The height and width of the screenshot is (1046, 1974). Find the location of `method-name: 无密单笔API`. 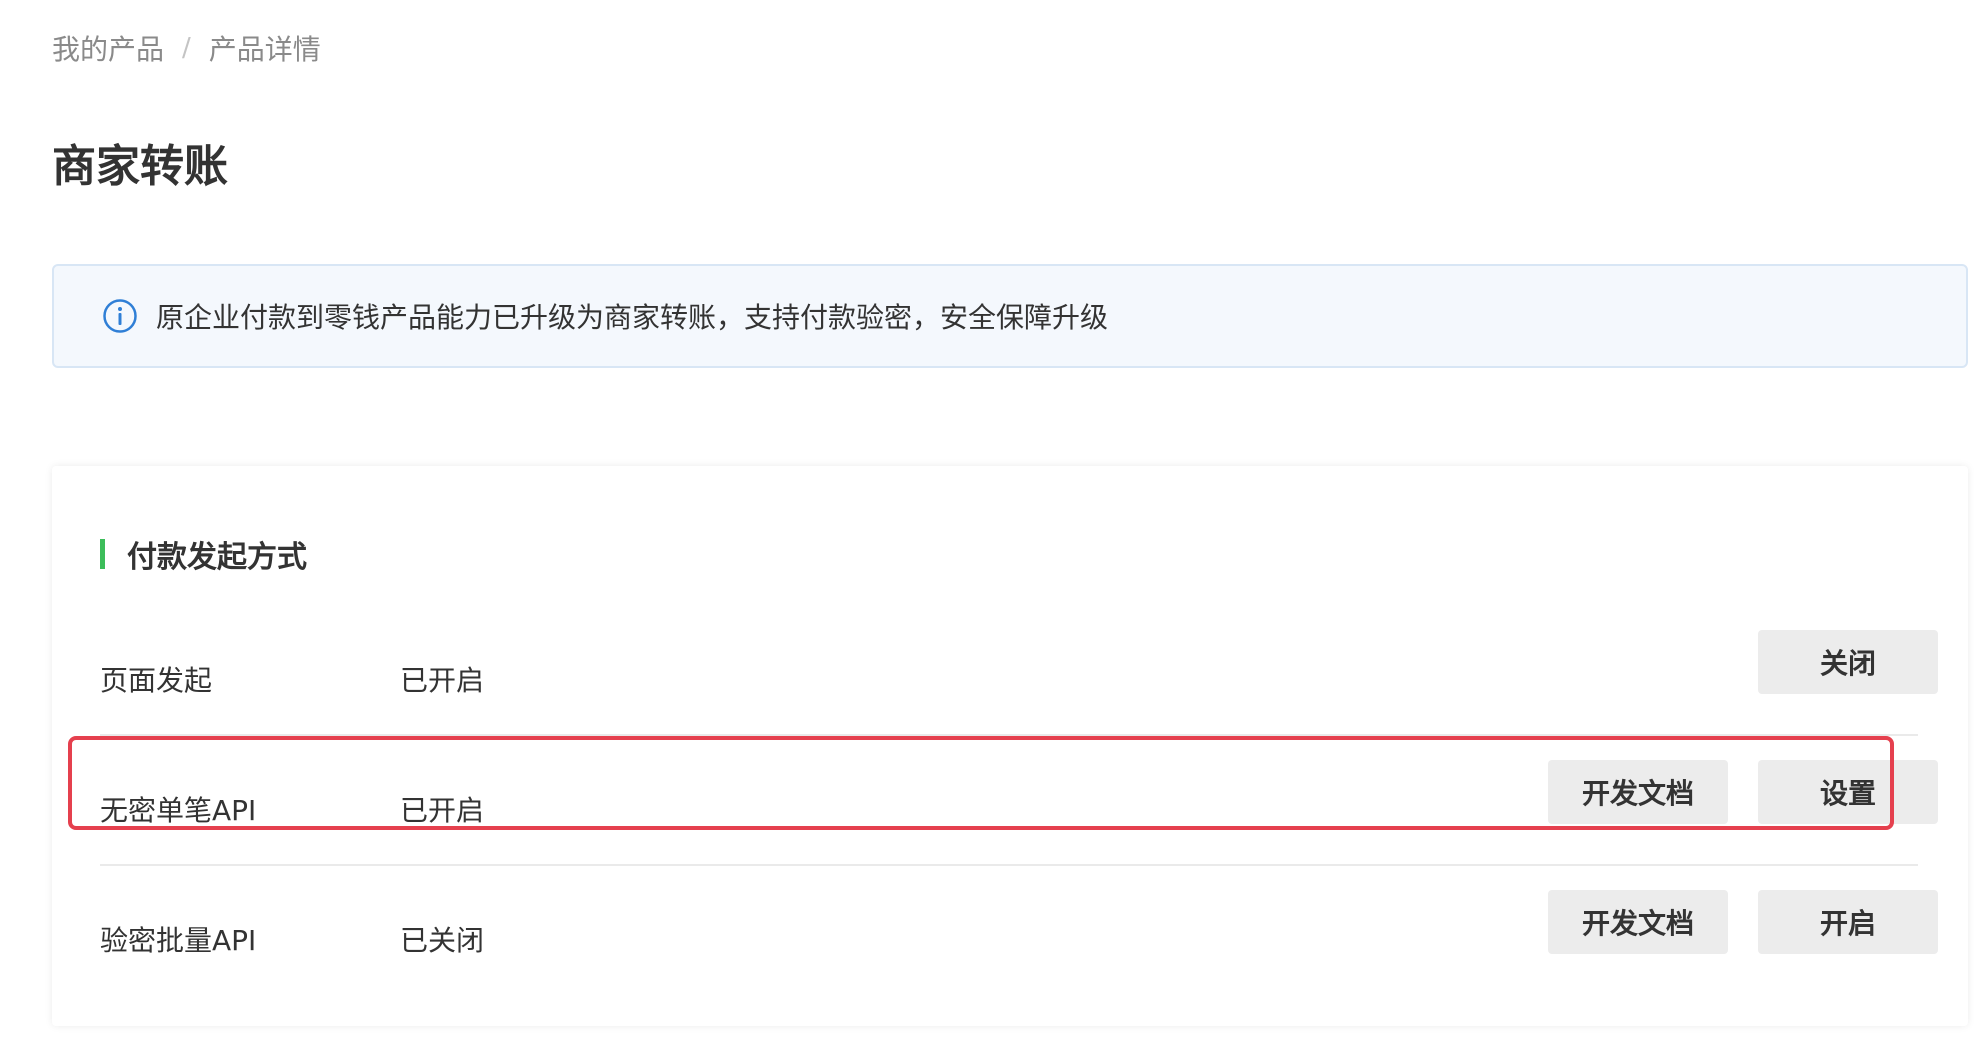

method-name: 无密单笔API is located at coordinates (178, 810).